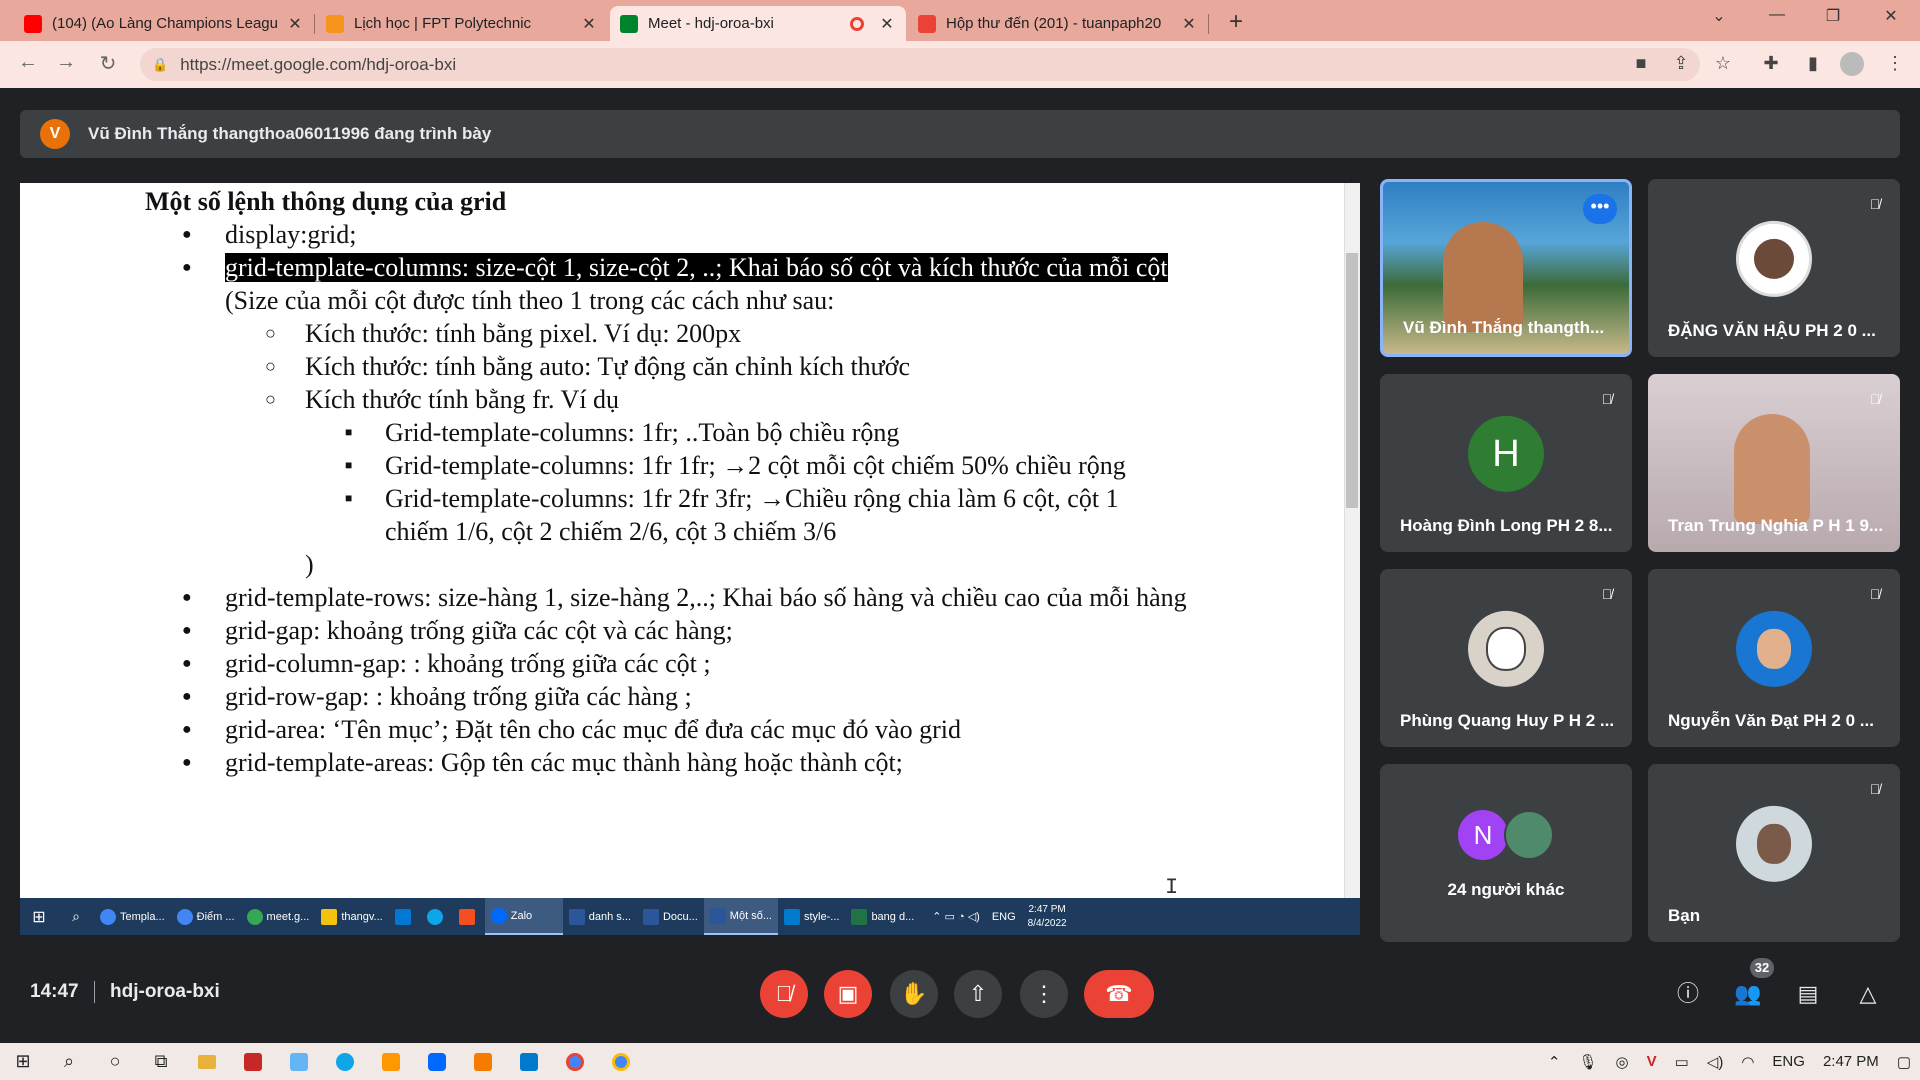 The width and height of the screenshot is (1920, 1080). I want to click on fpt-icon, so click(335, 23).